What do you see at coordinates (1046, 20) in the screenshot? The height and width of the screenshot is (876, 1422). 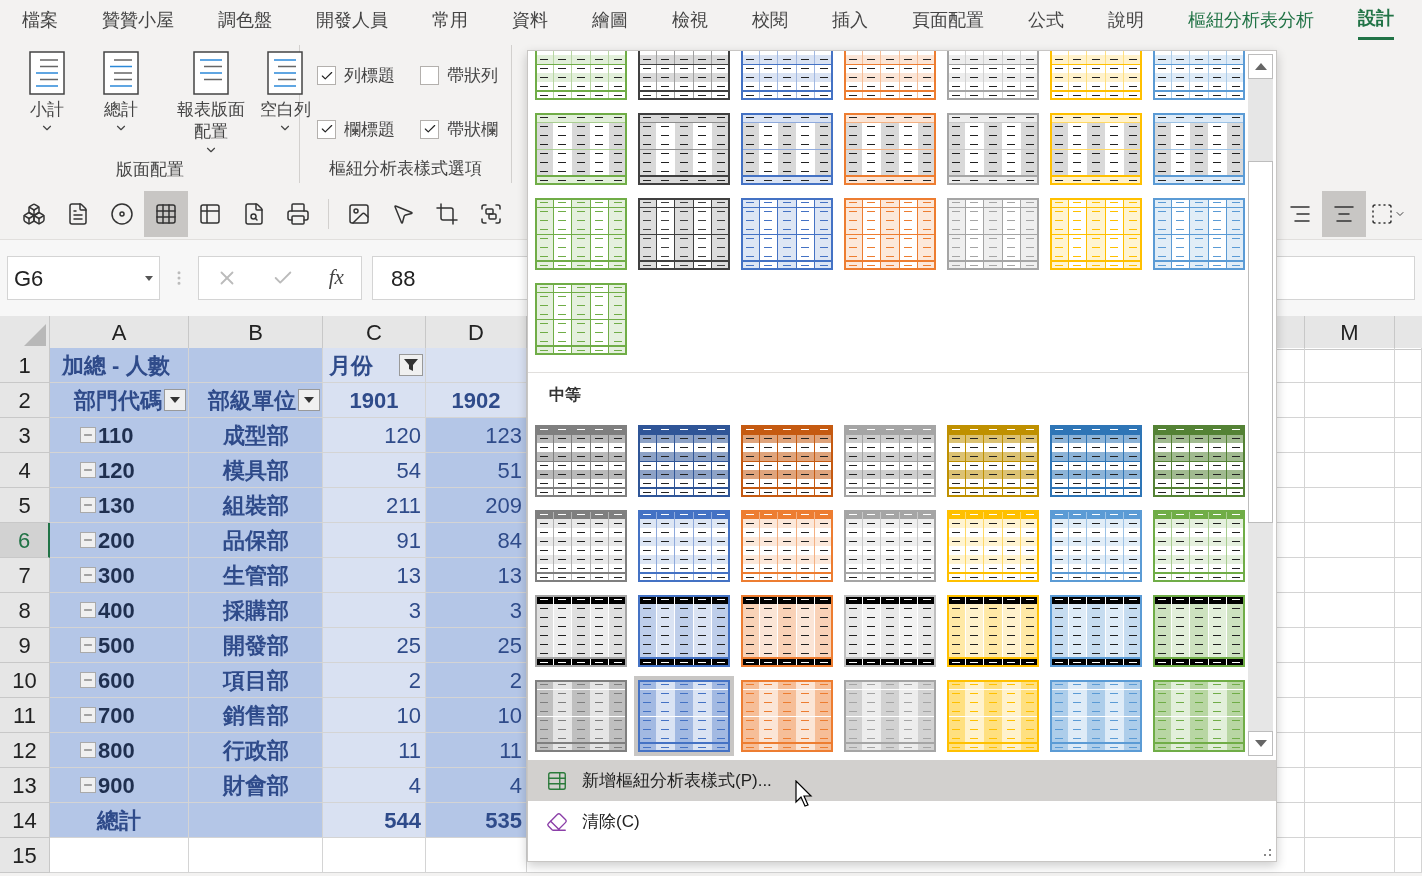 I see `ribbon-tab: 公式` at bounding box center [1046, 20].